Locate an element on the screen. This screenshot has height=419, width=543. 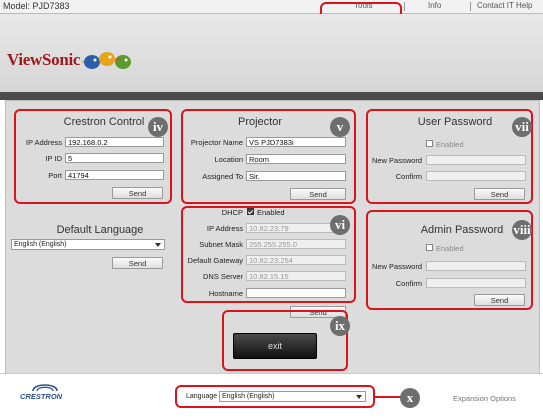
subnet-mask-input: 255.255.255.0 is located at coordinates (296, 244).